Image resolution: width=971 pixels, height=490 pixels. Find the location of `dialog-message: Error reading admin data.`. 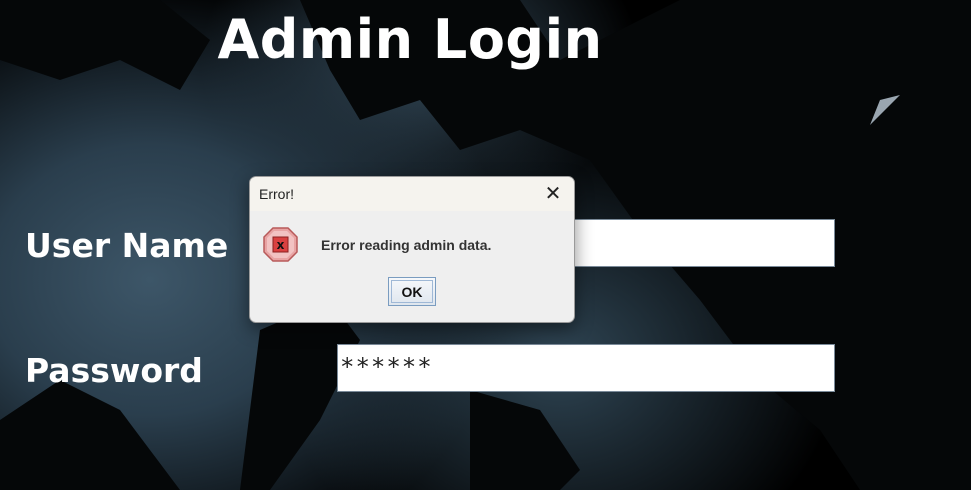

dialog-message: Error reading admin data. is located at coordinates (406, 245).